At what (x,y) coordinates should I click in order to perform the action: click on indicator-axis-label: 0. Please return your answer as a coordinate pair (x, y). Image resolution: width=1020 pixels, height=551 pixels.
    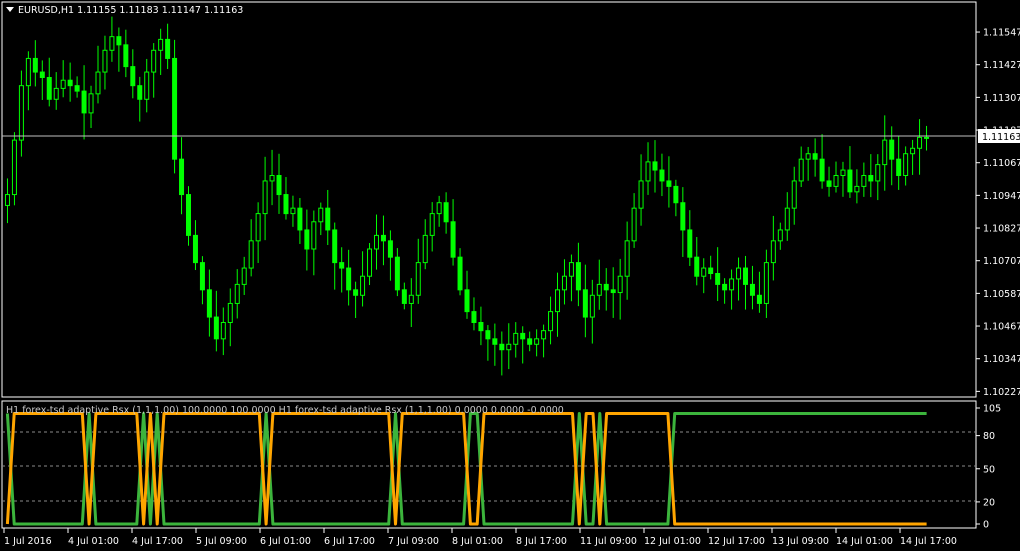
    Looking at the image, I should click on (986, 525).